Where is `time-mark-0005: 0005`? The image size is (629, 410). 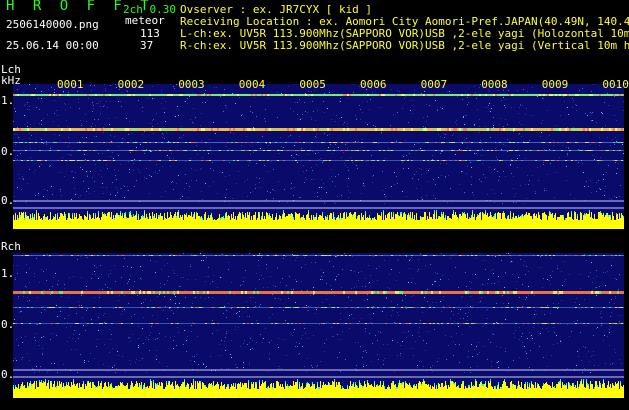 time-mark-0005: 0005 is located at coordinates (312, 84).